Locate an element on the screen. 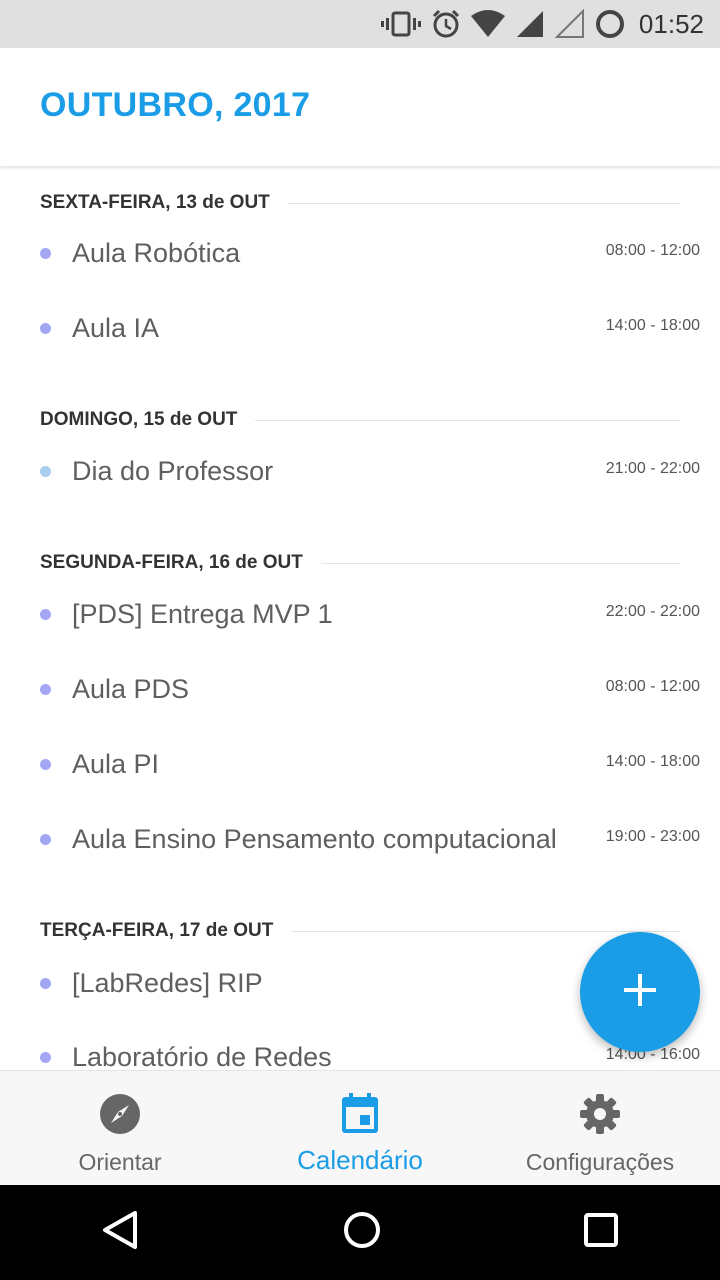 This screenshot has height=1280, width=720. system-nav-bar is located at coordinates (360, 1232).